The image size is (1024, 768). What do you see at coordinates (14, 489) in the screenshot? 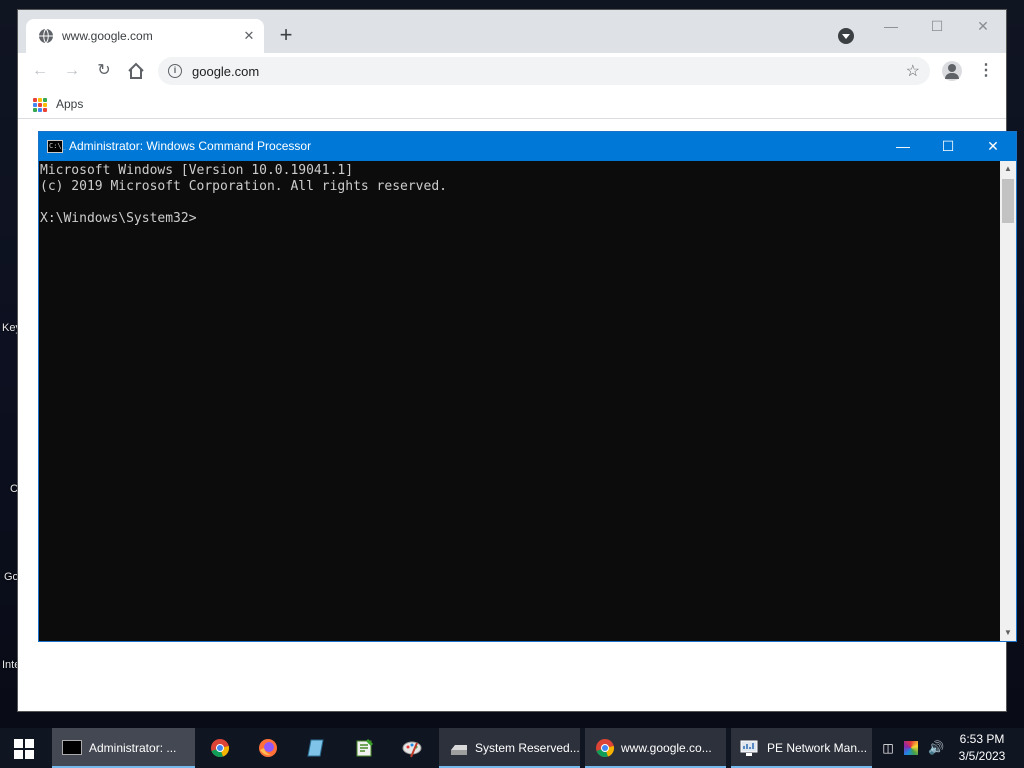
I see `desktop-icon-label: C` at bounding box center [14, 489].